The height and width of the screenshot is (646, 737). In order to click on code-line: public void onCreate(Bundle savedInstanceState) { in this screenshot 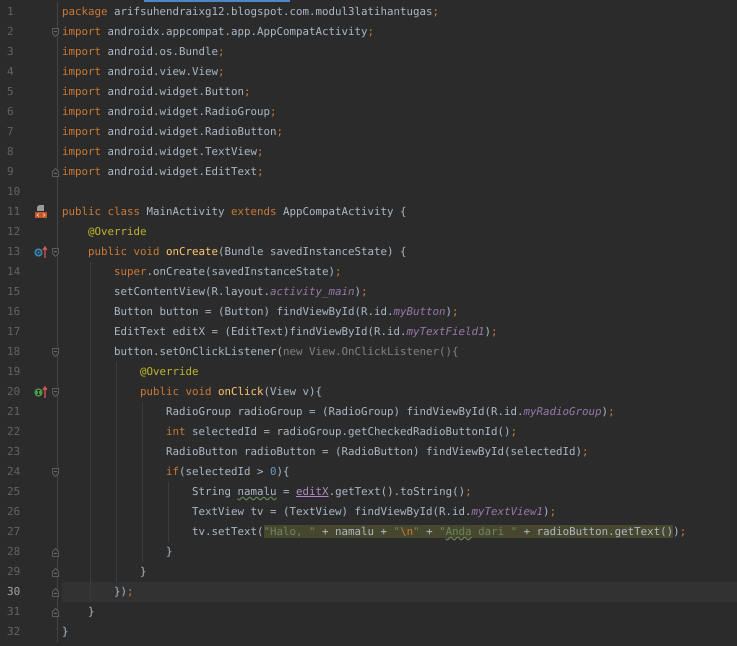, I will do `click(247, 251)`.